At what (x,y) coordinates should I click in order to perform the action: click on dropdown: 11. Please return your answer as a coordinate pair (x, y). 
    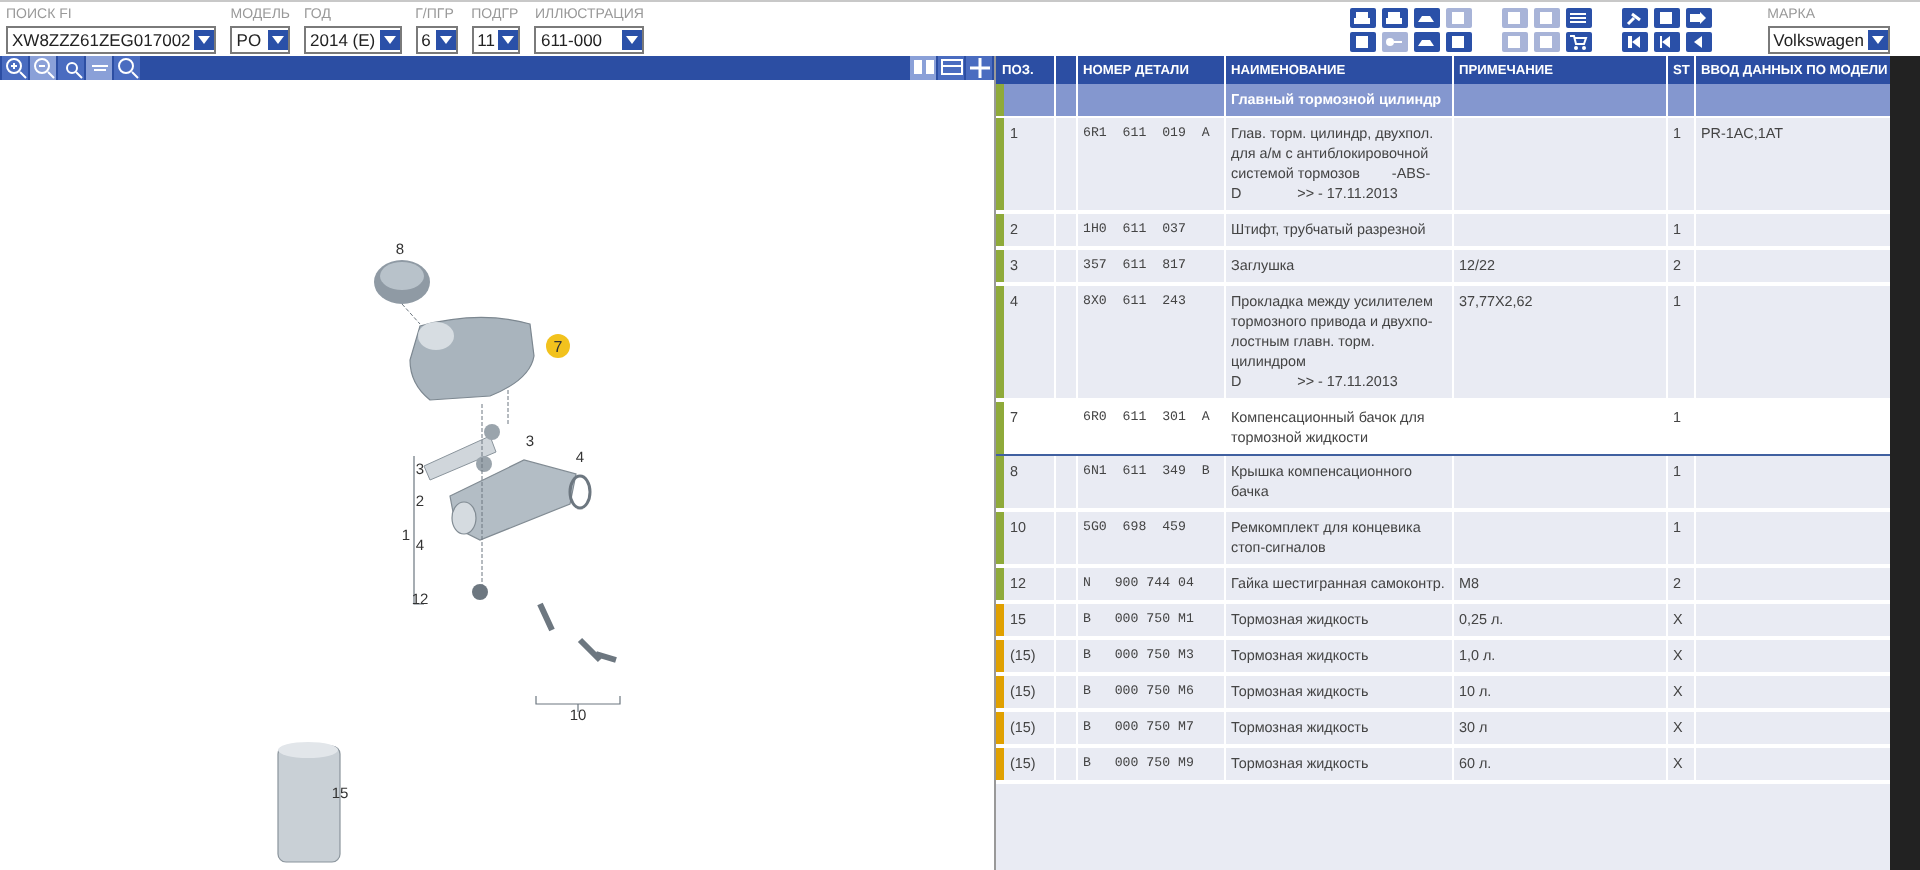
    Looking at the image, I should click on (496, 40).